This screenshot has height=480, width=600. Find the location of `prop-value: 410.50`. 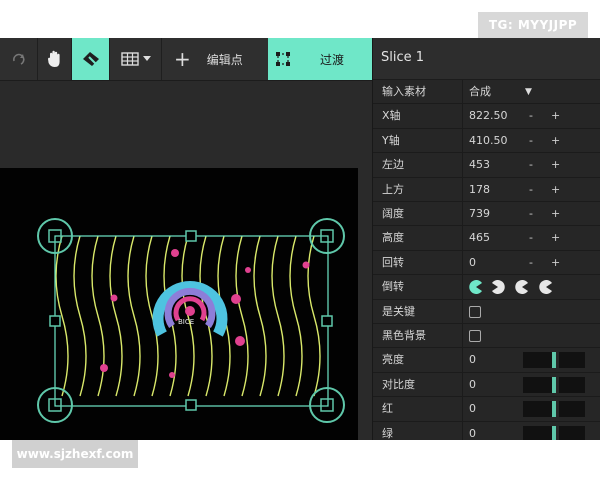

prop-value: 410.50 is located at coordinates (488, 140).